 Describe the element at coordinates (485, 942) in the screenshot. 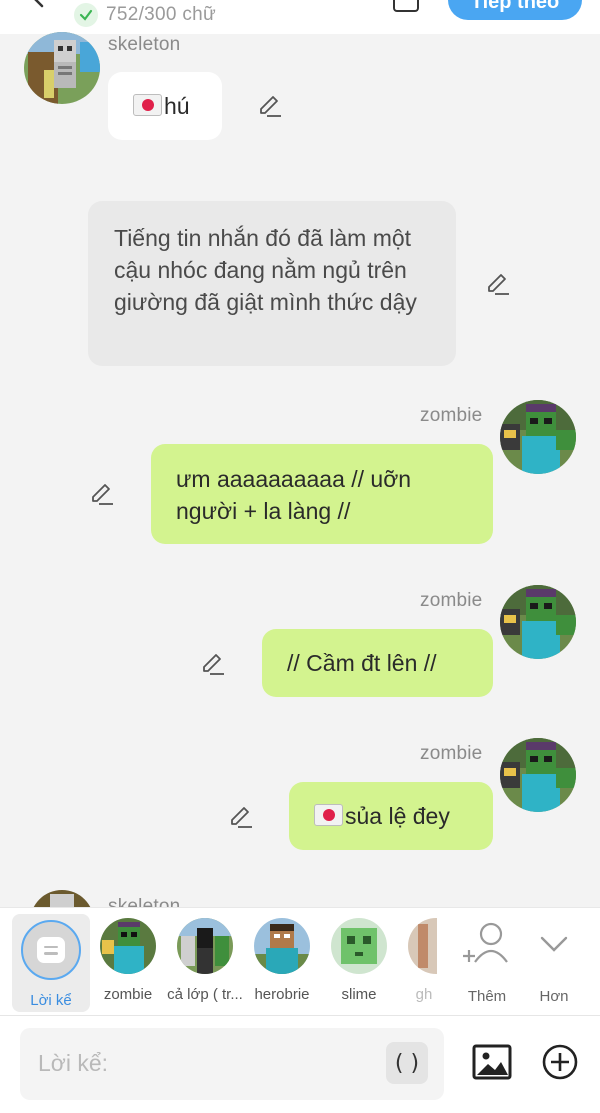

I see `person-add-icon` at that location.